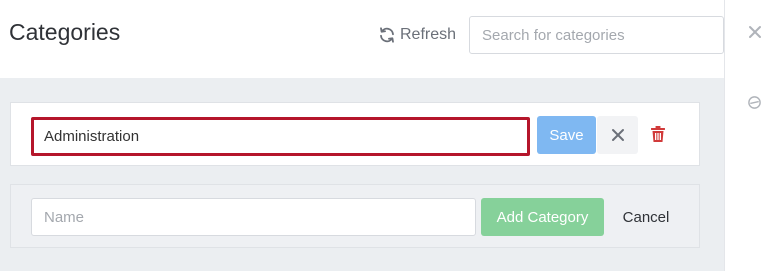 Image resolution: width=778 pixels, height=271 pixels. I want to click on delete-button, so click(658, 134).